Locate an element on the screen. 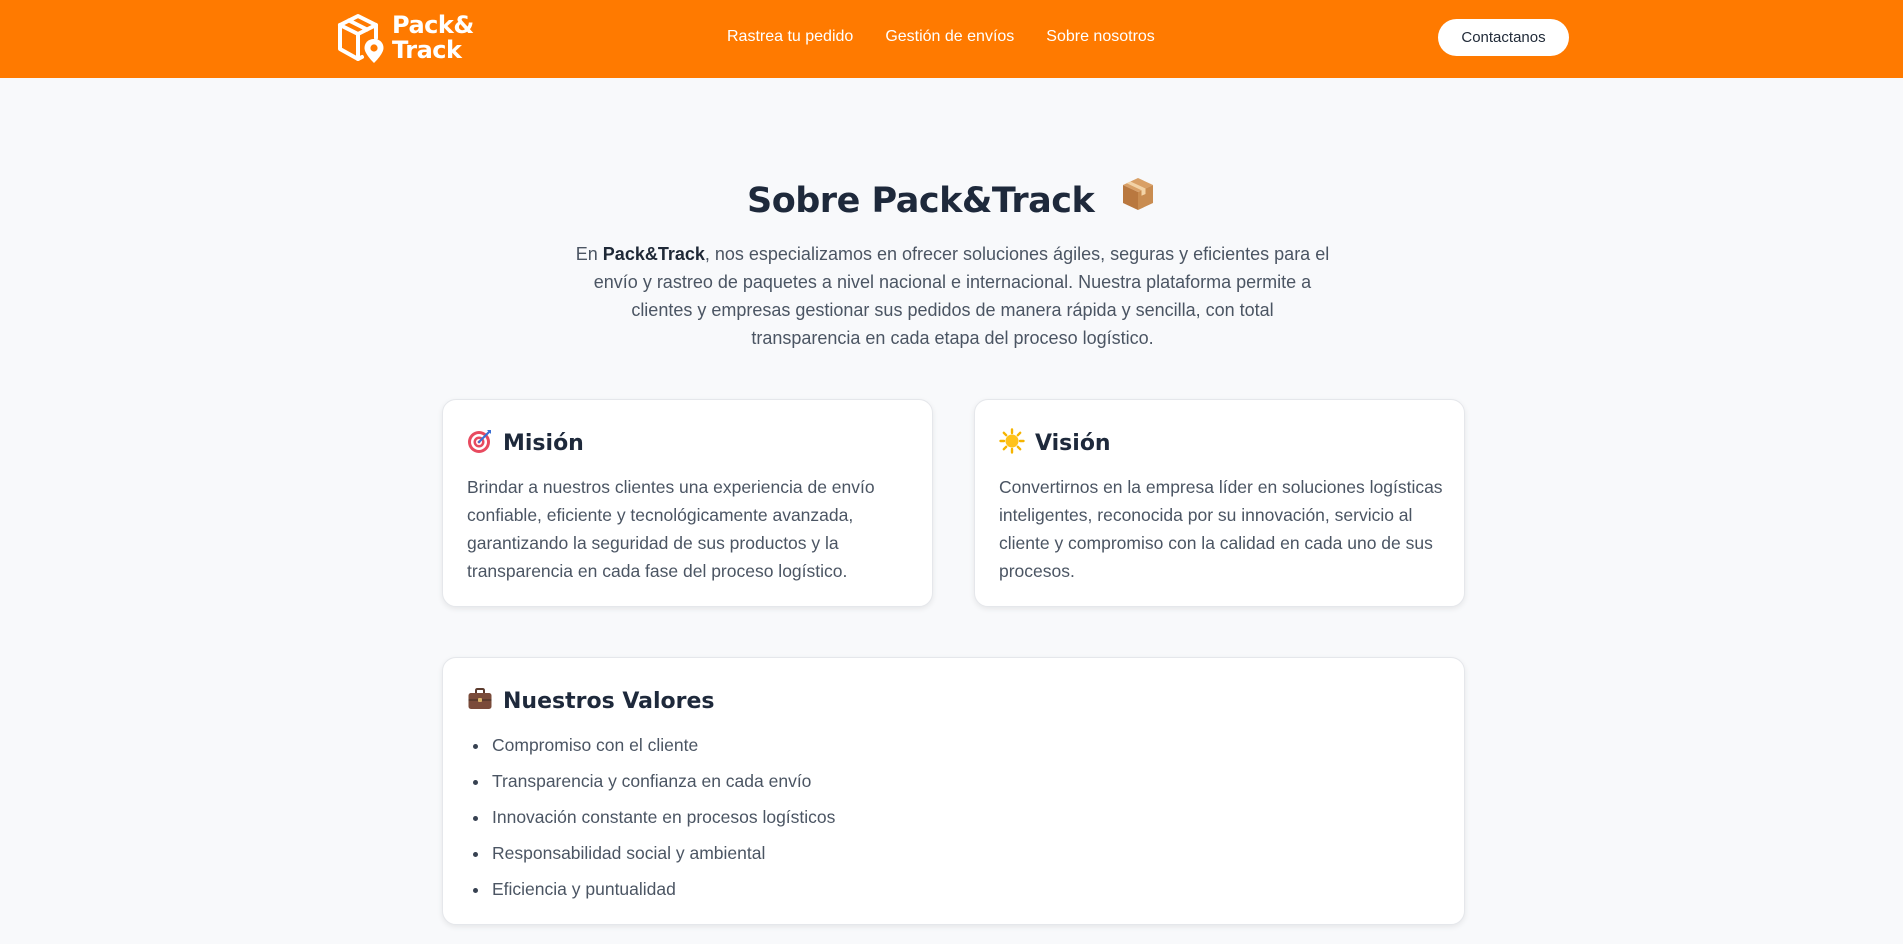 Image resolution: width=1903 pixels, height=944 pixels. mision-header: Misión is located at coordinates (525, 443).